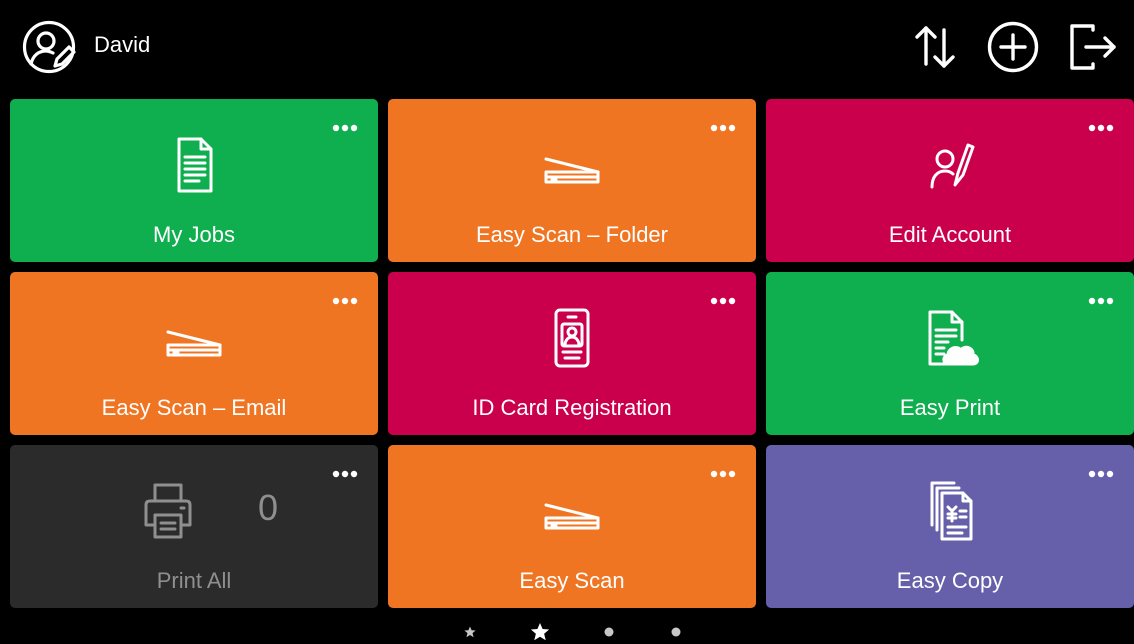 The image size is (1134, 644). I want to click on page-2-star, so click(540, 632).